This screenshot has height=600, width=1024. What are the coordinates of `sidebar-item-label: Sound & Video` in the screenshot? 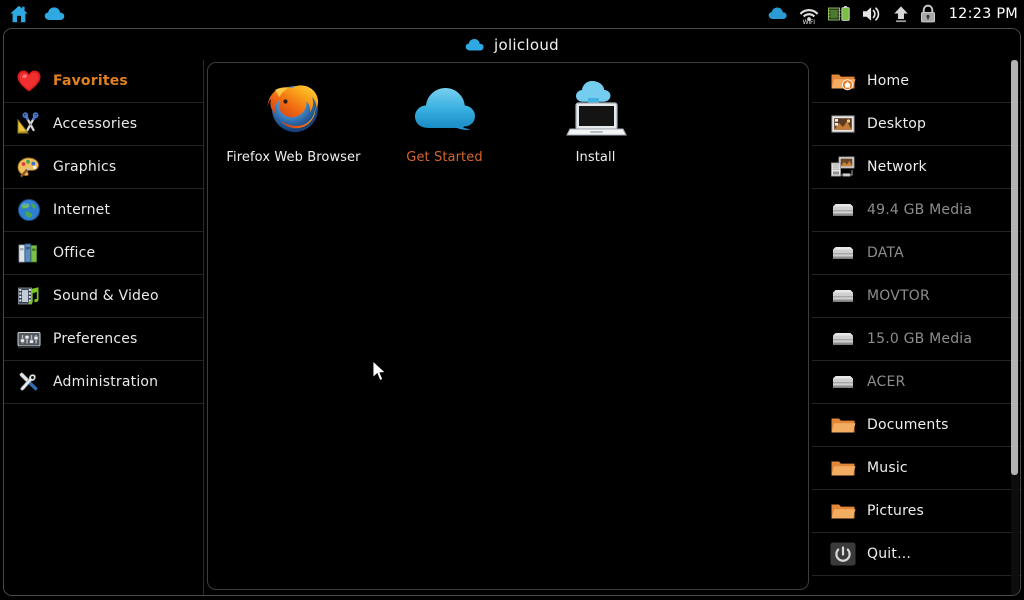 It's located at (106, 296).